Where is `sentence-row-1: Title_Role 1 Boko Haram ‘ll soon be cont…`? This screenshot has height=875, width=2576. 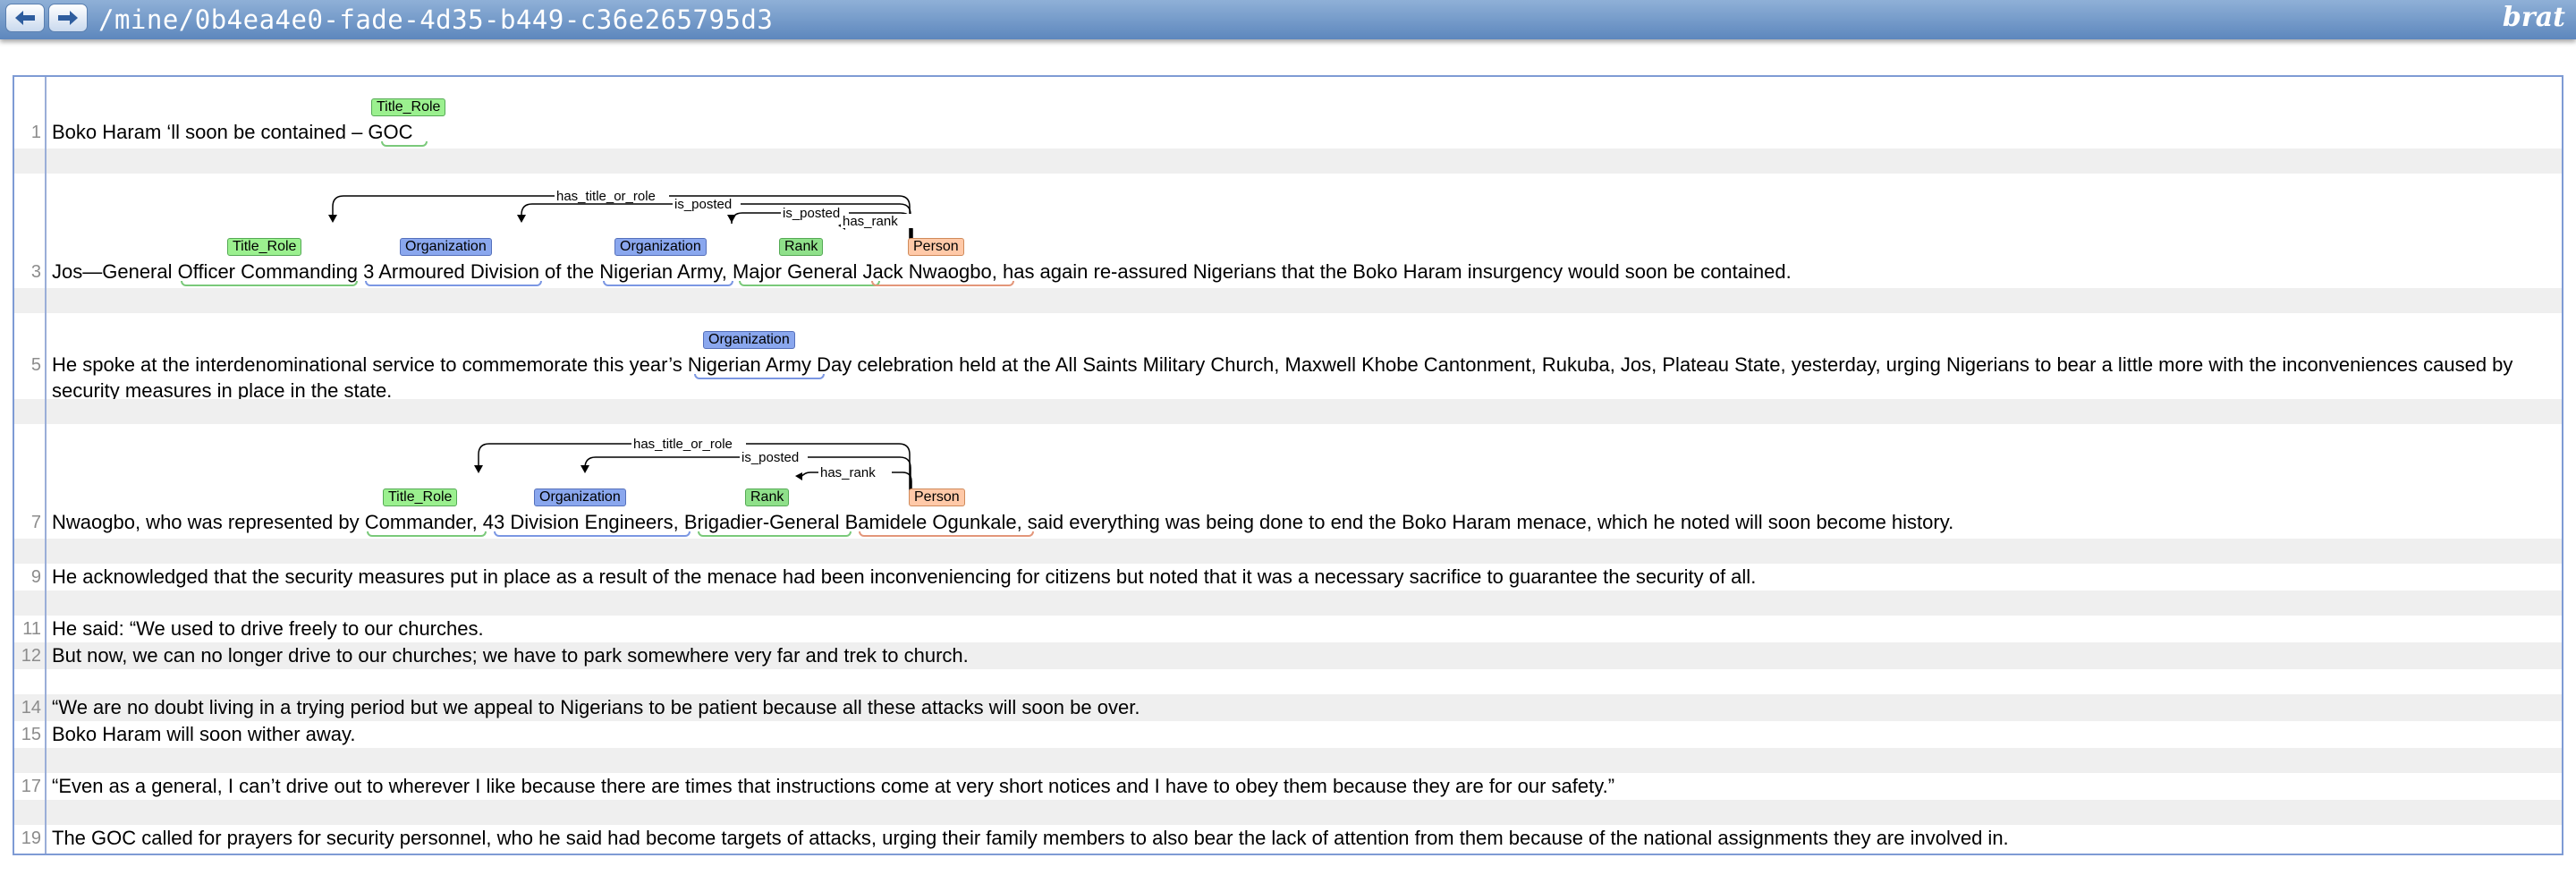 sentence-row-1: Title_Role 1 Boko Haram ‘ll soon be cont… is located at coordinates (1288, 113).